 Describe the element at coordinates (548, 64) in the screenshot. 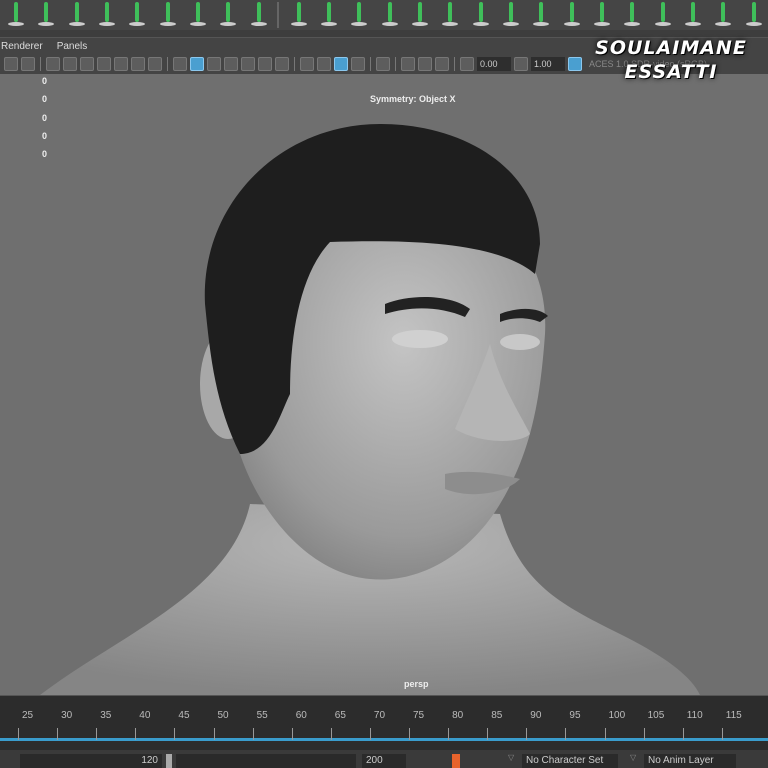

I see `gamma-field: 1.00` at that location.